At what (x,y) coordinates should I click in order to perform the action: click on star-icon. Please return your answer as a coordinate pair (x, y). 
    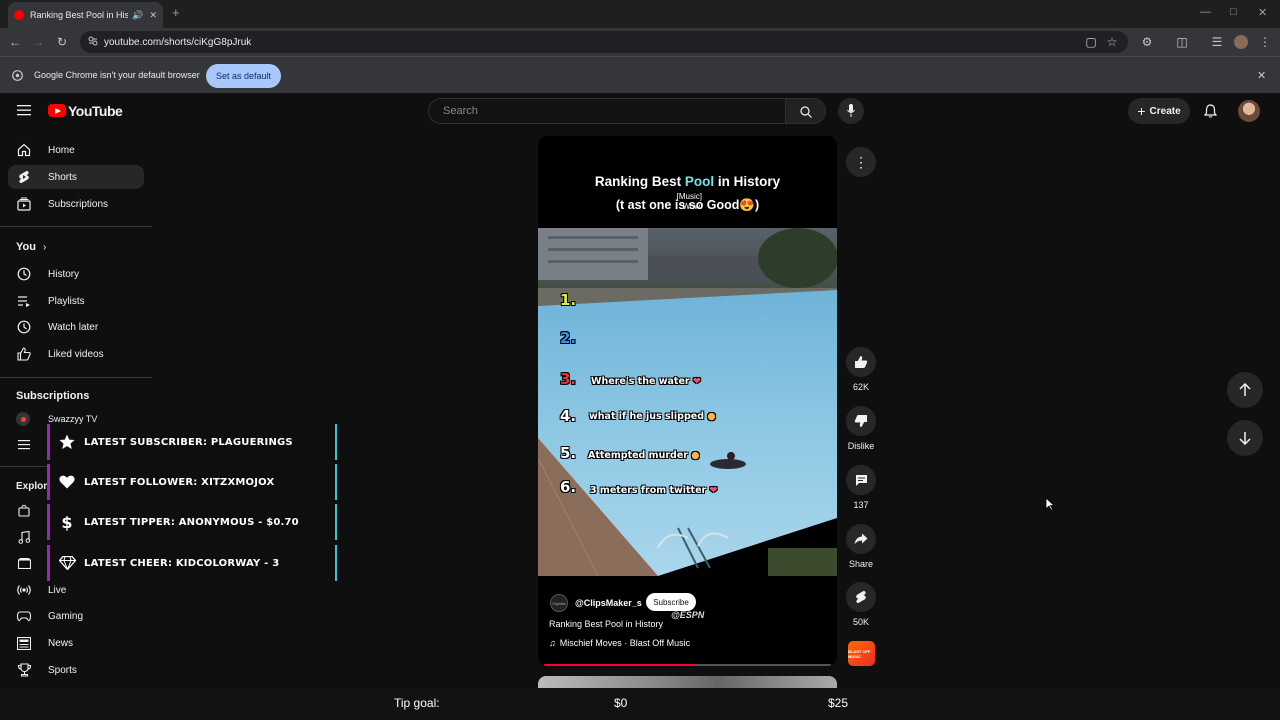
    Looking at the image, I should click on (67, 442).